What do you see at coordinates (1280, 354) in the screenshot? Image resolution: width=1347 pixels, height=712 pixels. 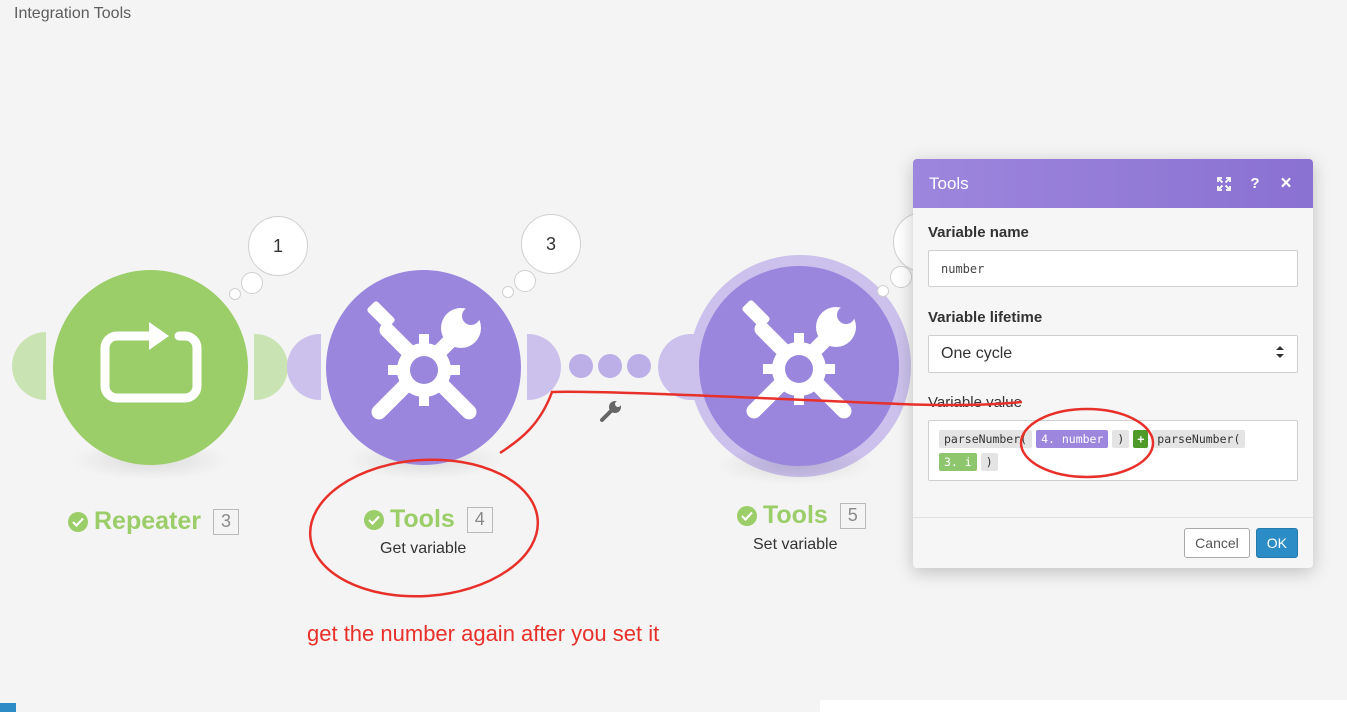 I see `select-arrows-icon` at bounding box center [1280, 354].